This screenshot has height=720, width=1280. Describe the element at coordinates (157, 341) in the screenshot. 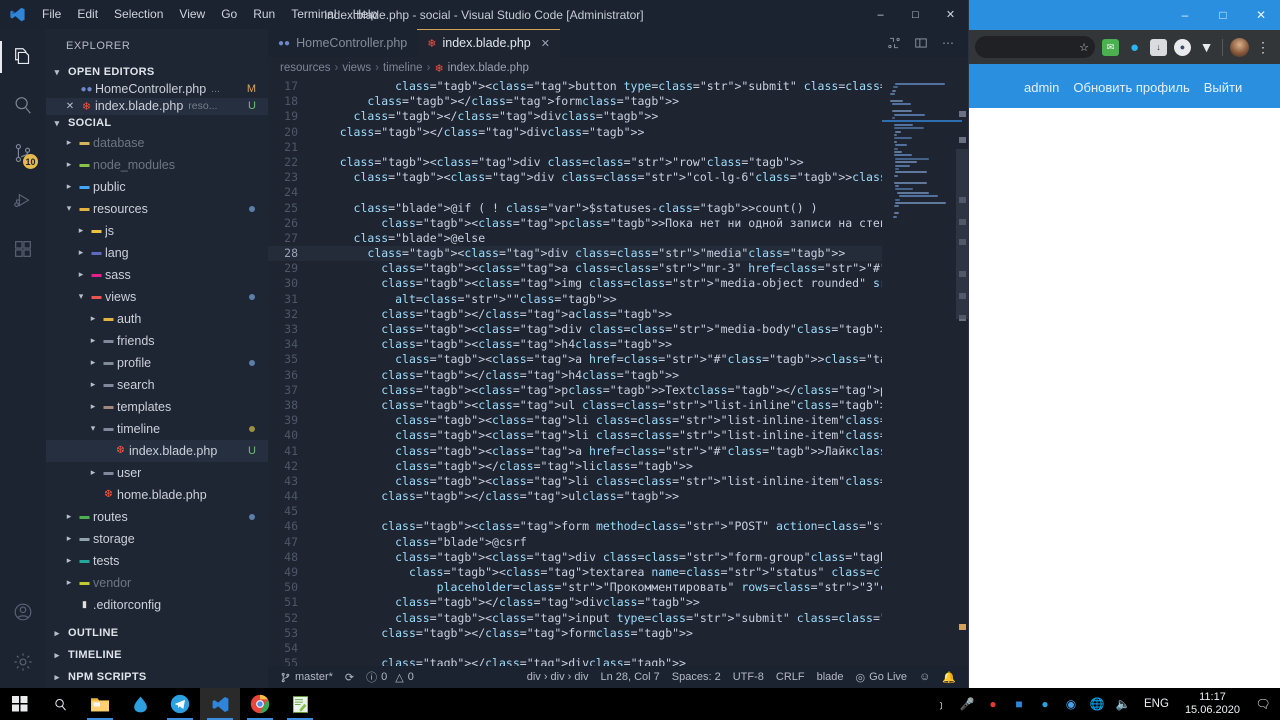

I see `tree-item-friends: ▸ ▬ friends` at that location.